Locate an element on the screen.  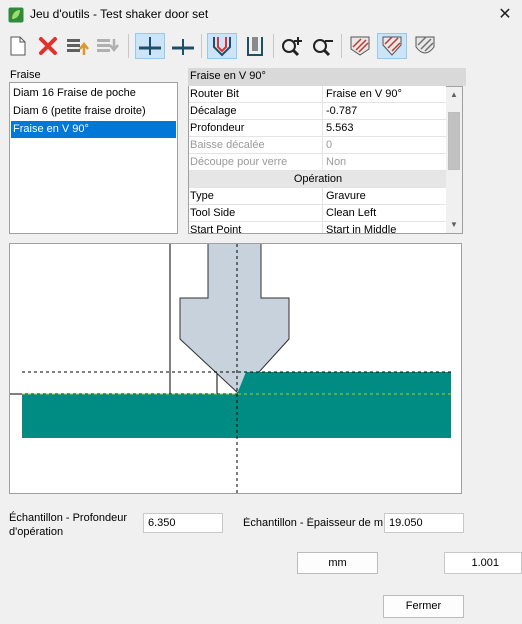
property-row: Router Bit Fraise en V 90° is located at coordinates (317, 94).